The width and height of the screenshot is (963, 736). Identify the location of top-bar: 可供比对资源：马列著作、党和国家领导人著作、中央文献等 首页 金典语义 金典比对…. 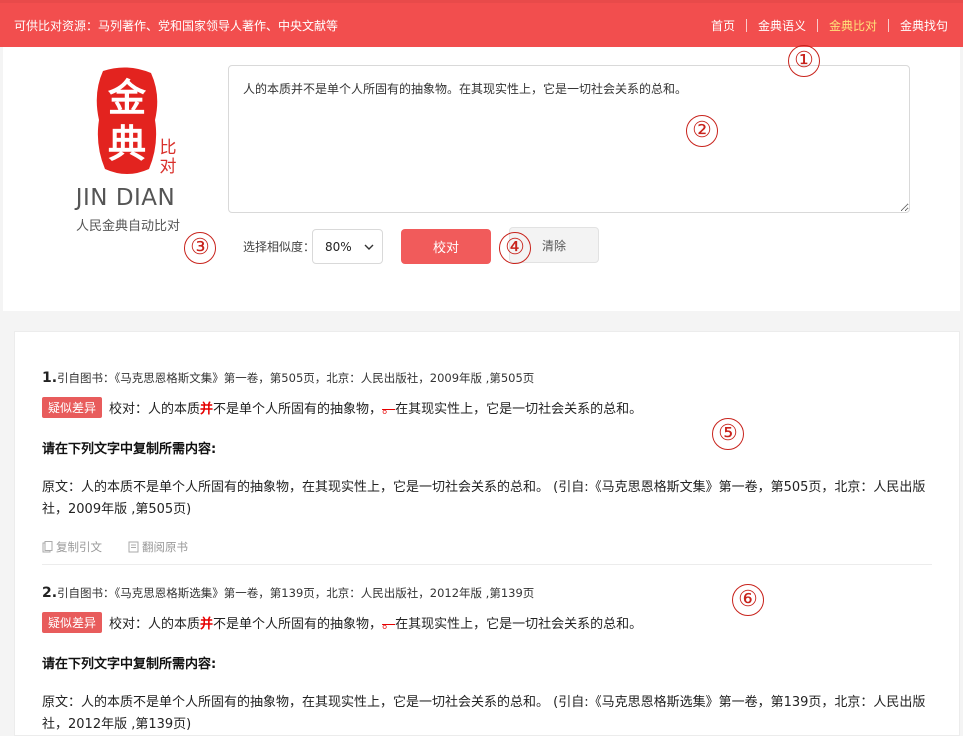
(481, 23).